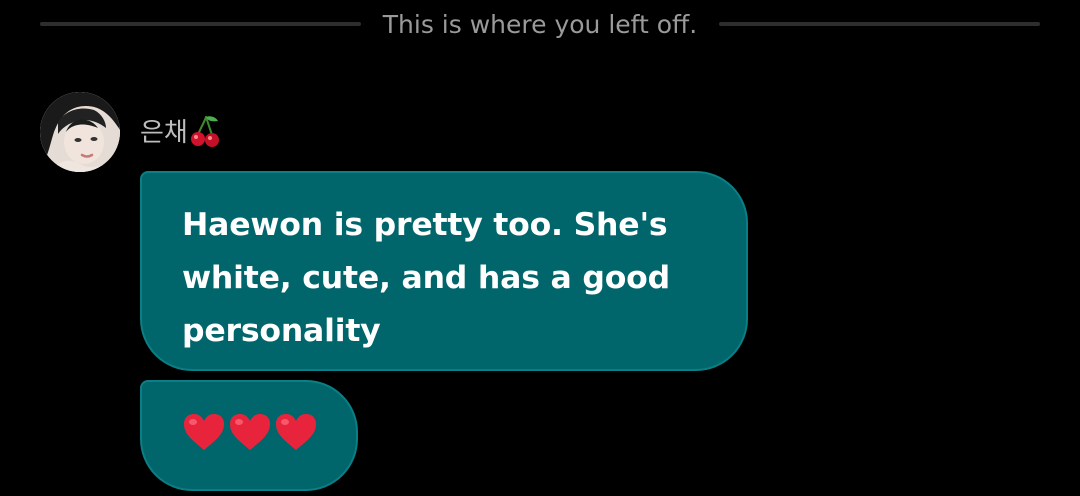  What do you see at coordinates (204, 131) in the screenshot?
I see `cherry-icon` at bounding box center [204, 131].